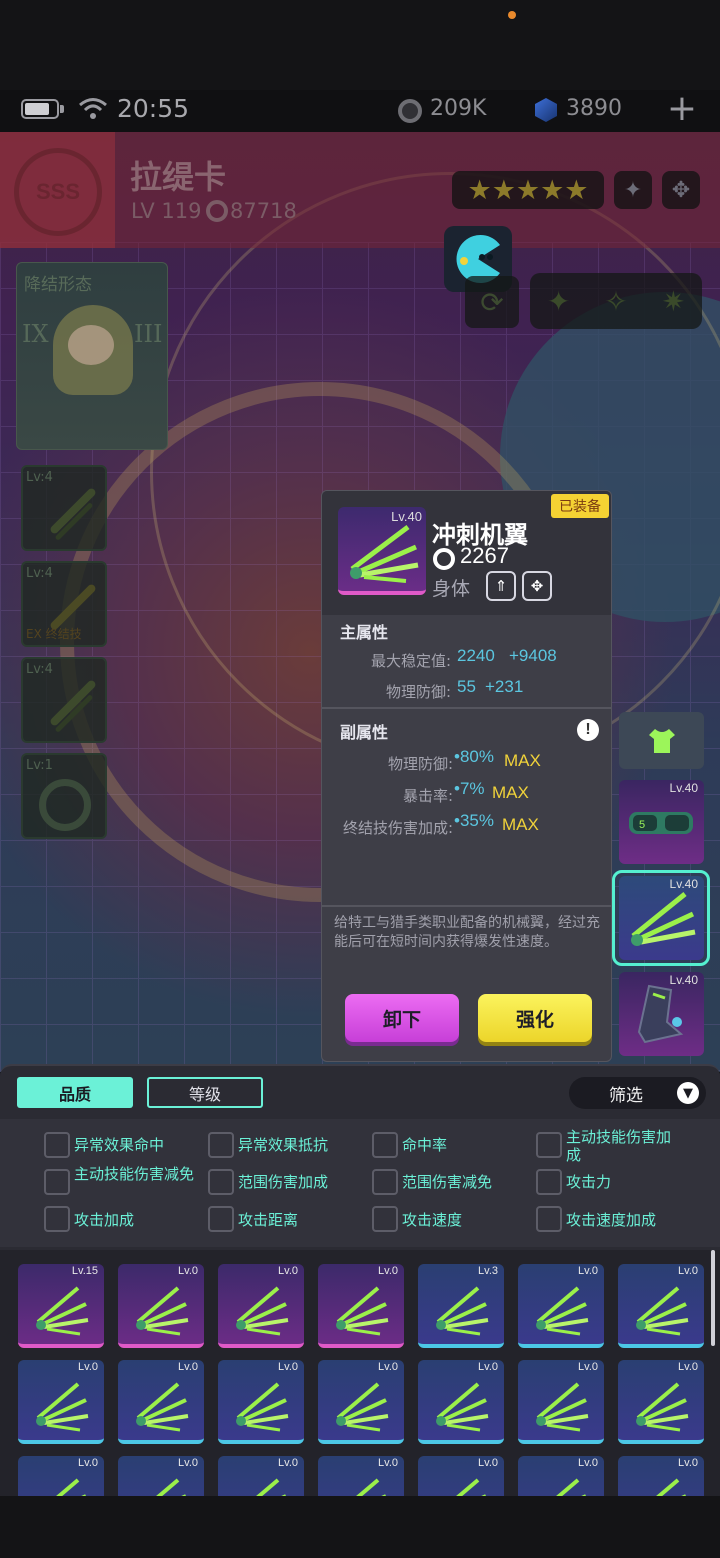 The width and height of the screenshot is (720, 1558). I want to click on skill-slot-2: ✧, so click(615, 301).